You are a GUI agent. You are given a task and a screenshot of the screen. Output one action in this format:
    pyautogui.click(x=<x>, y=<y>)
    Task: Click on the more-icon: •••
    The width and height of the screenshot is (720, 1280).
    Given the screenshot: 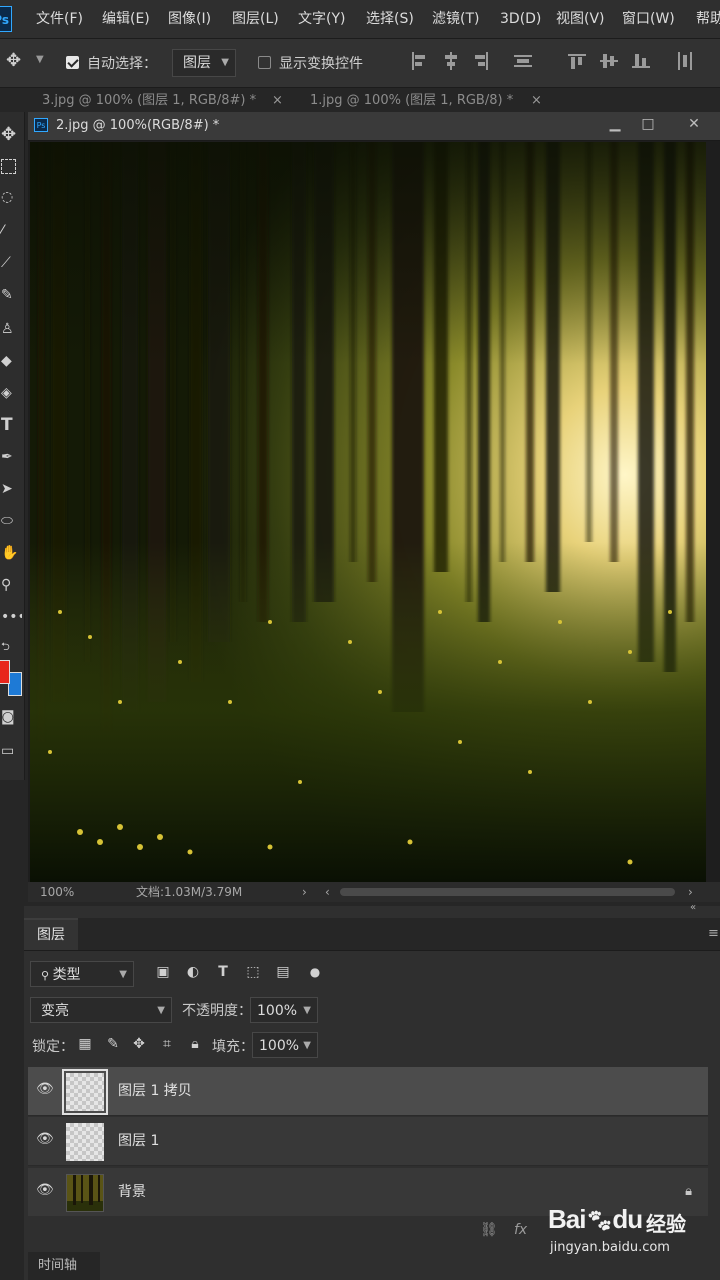 What is the action you would take?
    pyautogui.click(x=11, y=617)
    